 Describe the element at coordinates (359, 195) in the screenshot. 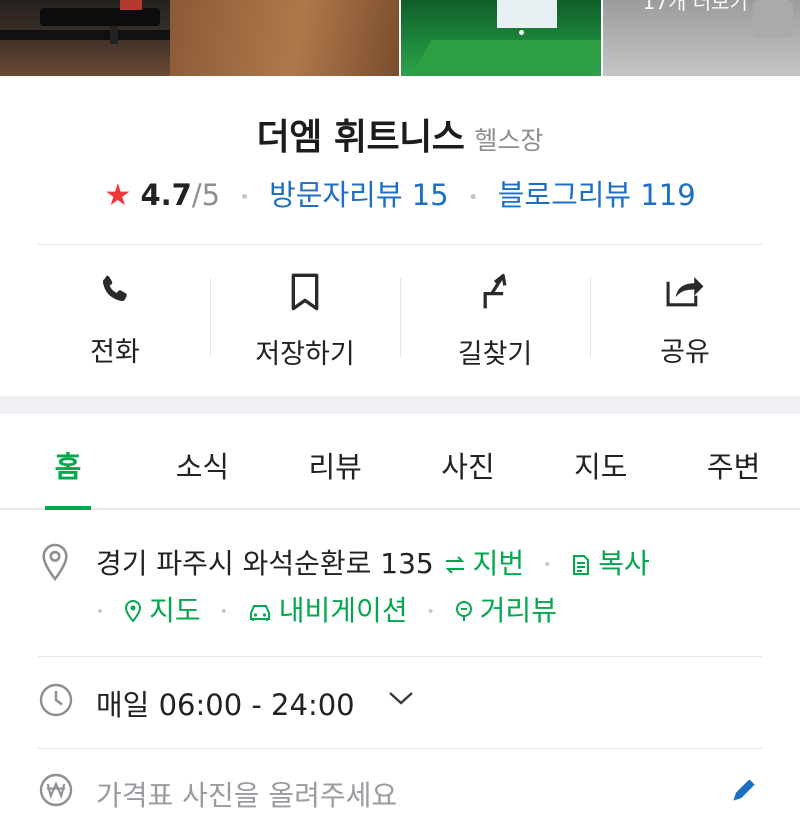

I see `visitor-reviews-link: 방문자리뷰 15` at that location.